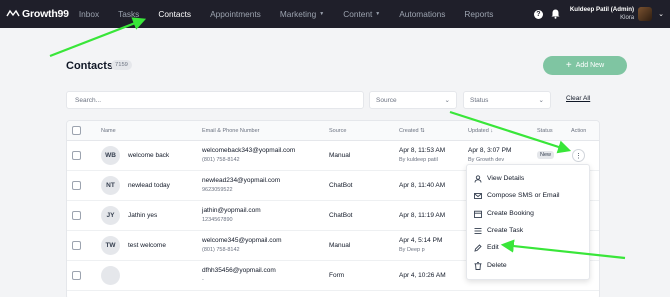 This screenshot has height=297, width=670. What do you see at coordinates (108, 131) in the screenshot?
I see `header-name: Name` at bounding box center [108, 131].